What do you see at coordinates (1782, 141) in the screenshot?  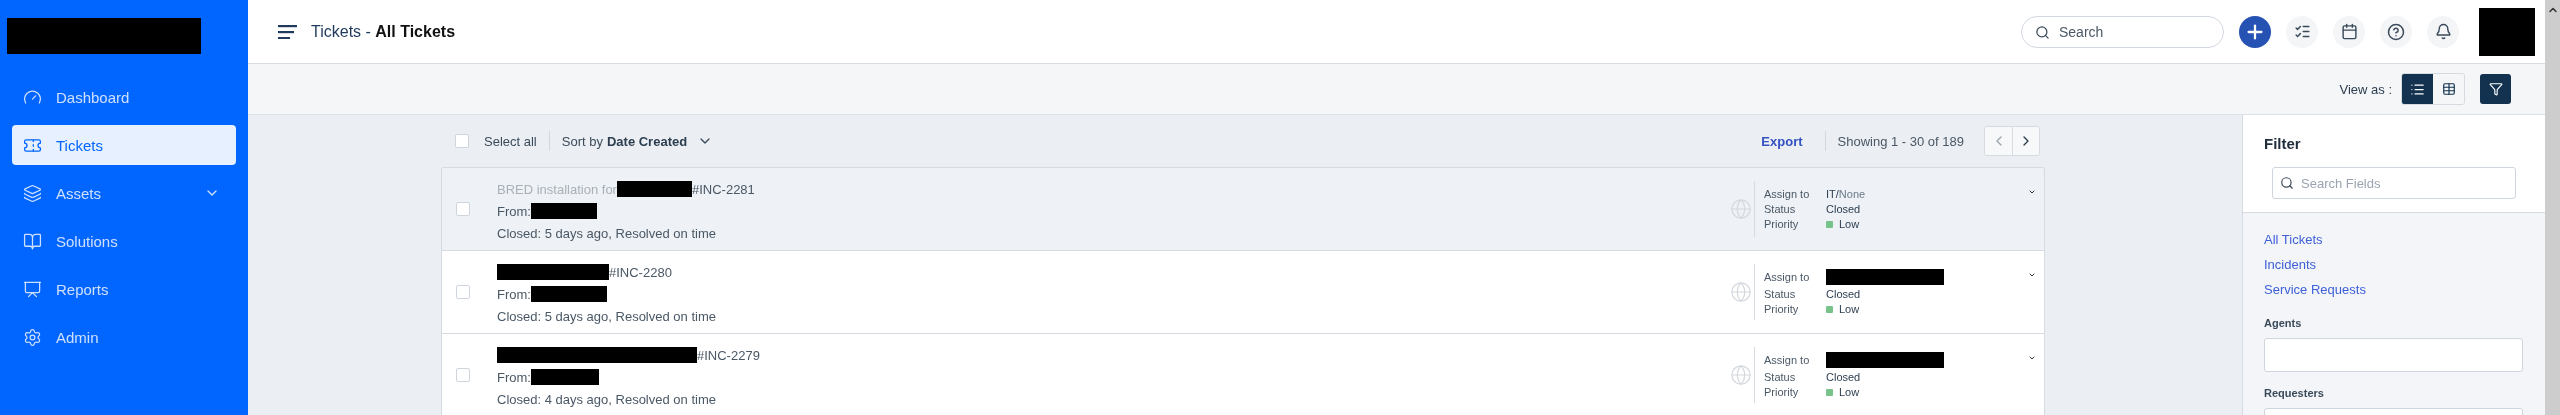 I see `export-link: Export` at bounding box center [1782, 141].